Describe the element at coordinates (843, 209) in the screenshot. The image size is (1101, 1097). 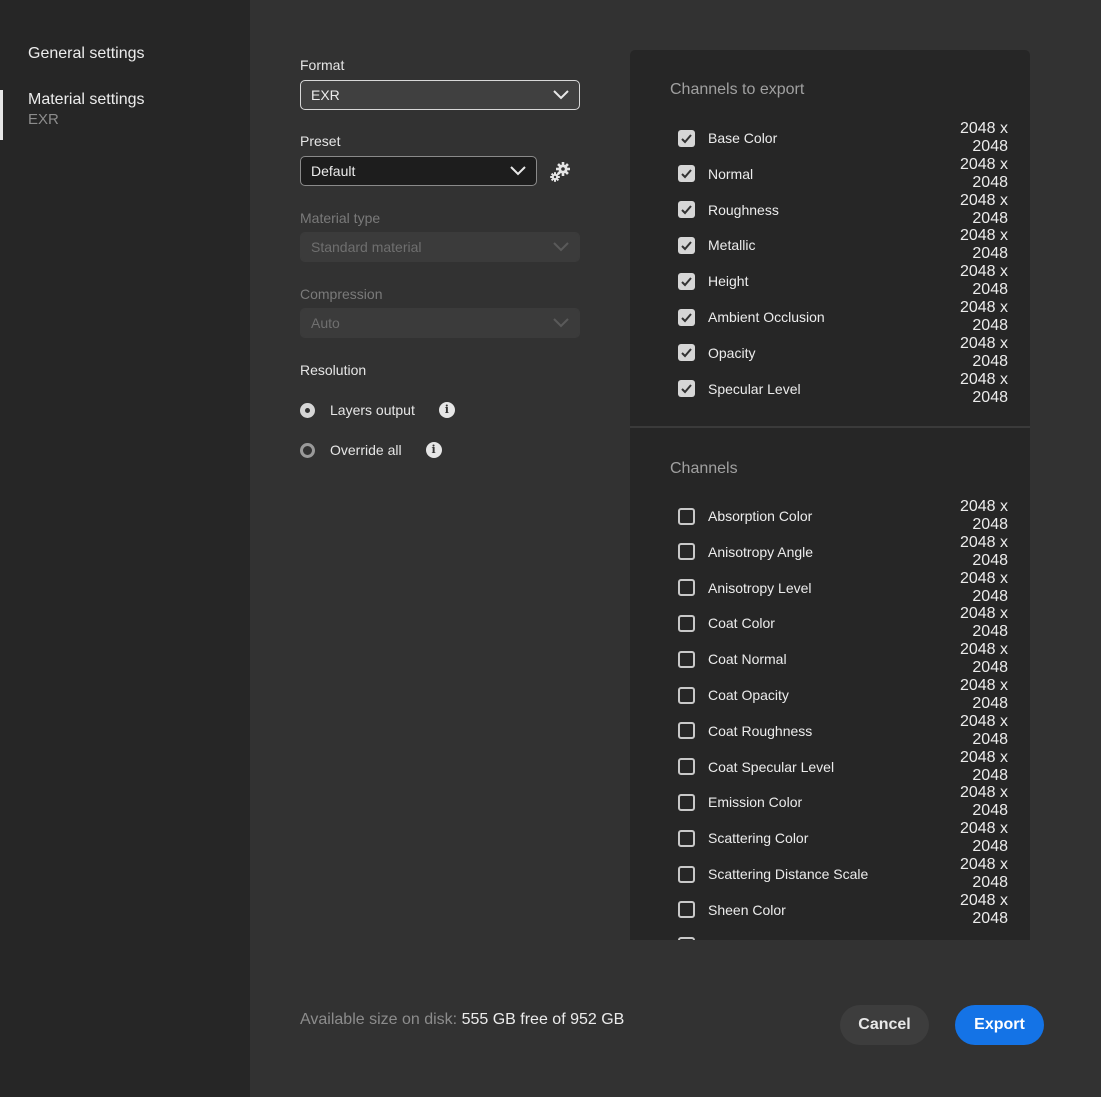
I see `channel-row: Roughness 2048 x 2048` at that location.